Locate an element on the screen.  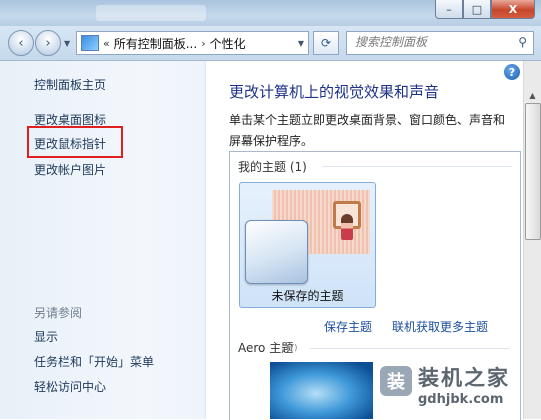
forward-arrow-icon: › is located at coordinates (48, 43).